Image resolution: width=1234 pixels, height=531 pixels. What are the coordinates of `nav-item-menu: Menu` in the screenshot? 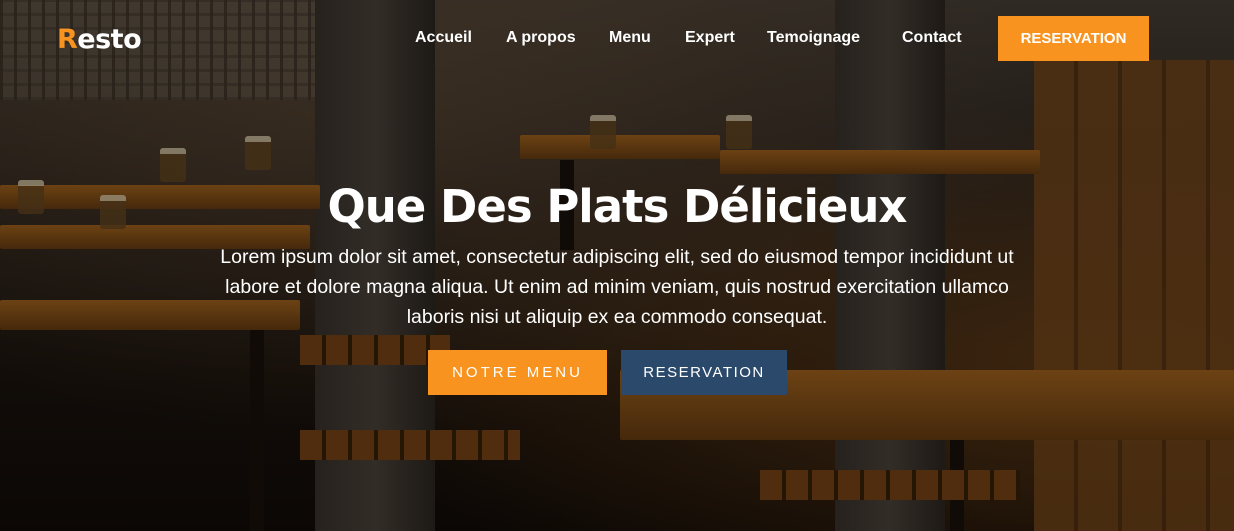 It's located at (630, 38).